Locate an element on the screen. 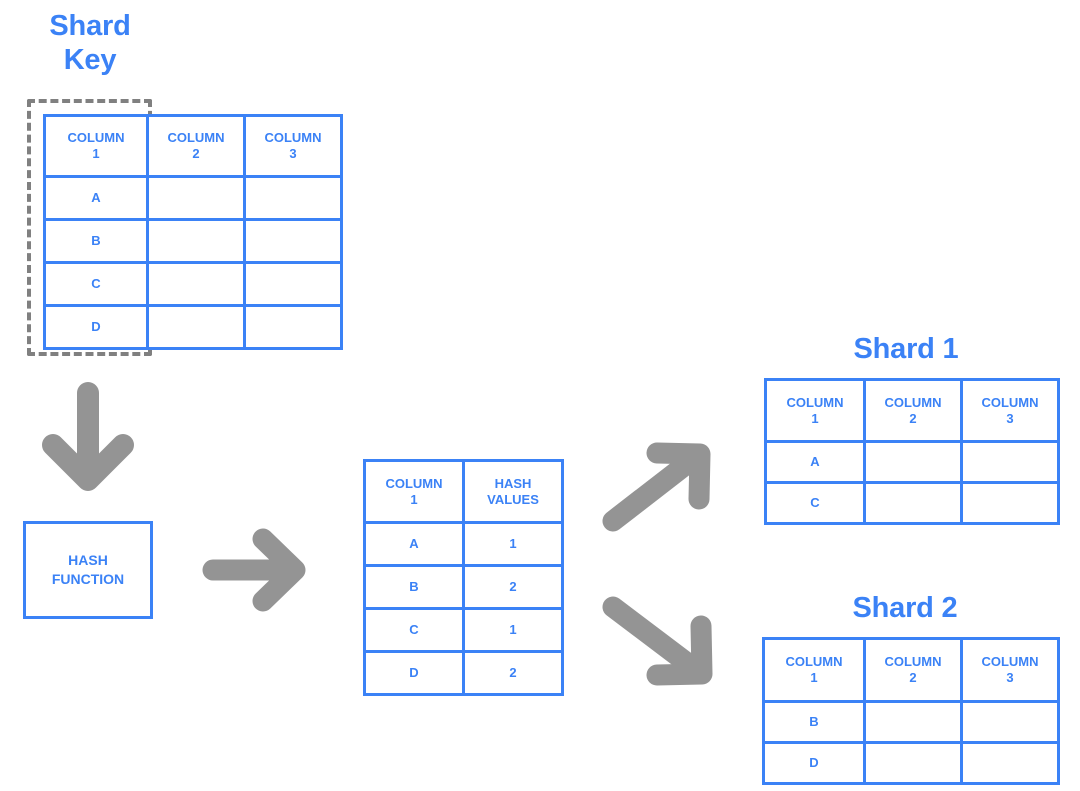 This screenshot has height=791, width=1080. hash-function-label: HASH FUNCTION is located at coordinates (88, 569).